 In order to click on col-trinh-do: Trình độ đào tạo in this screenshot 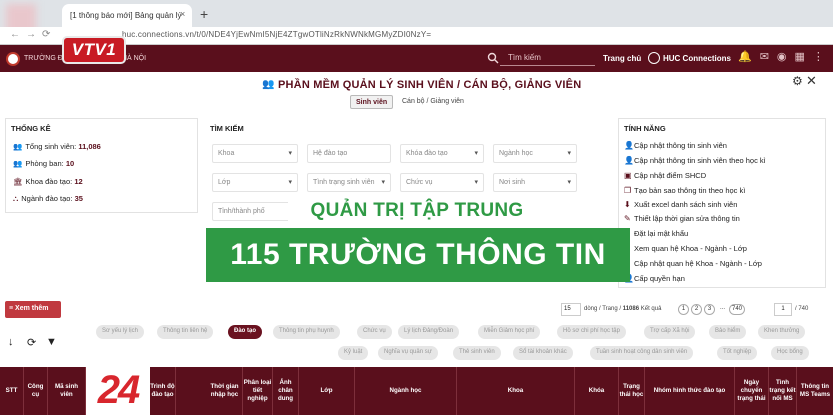, I will do `click(163, 391)`.